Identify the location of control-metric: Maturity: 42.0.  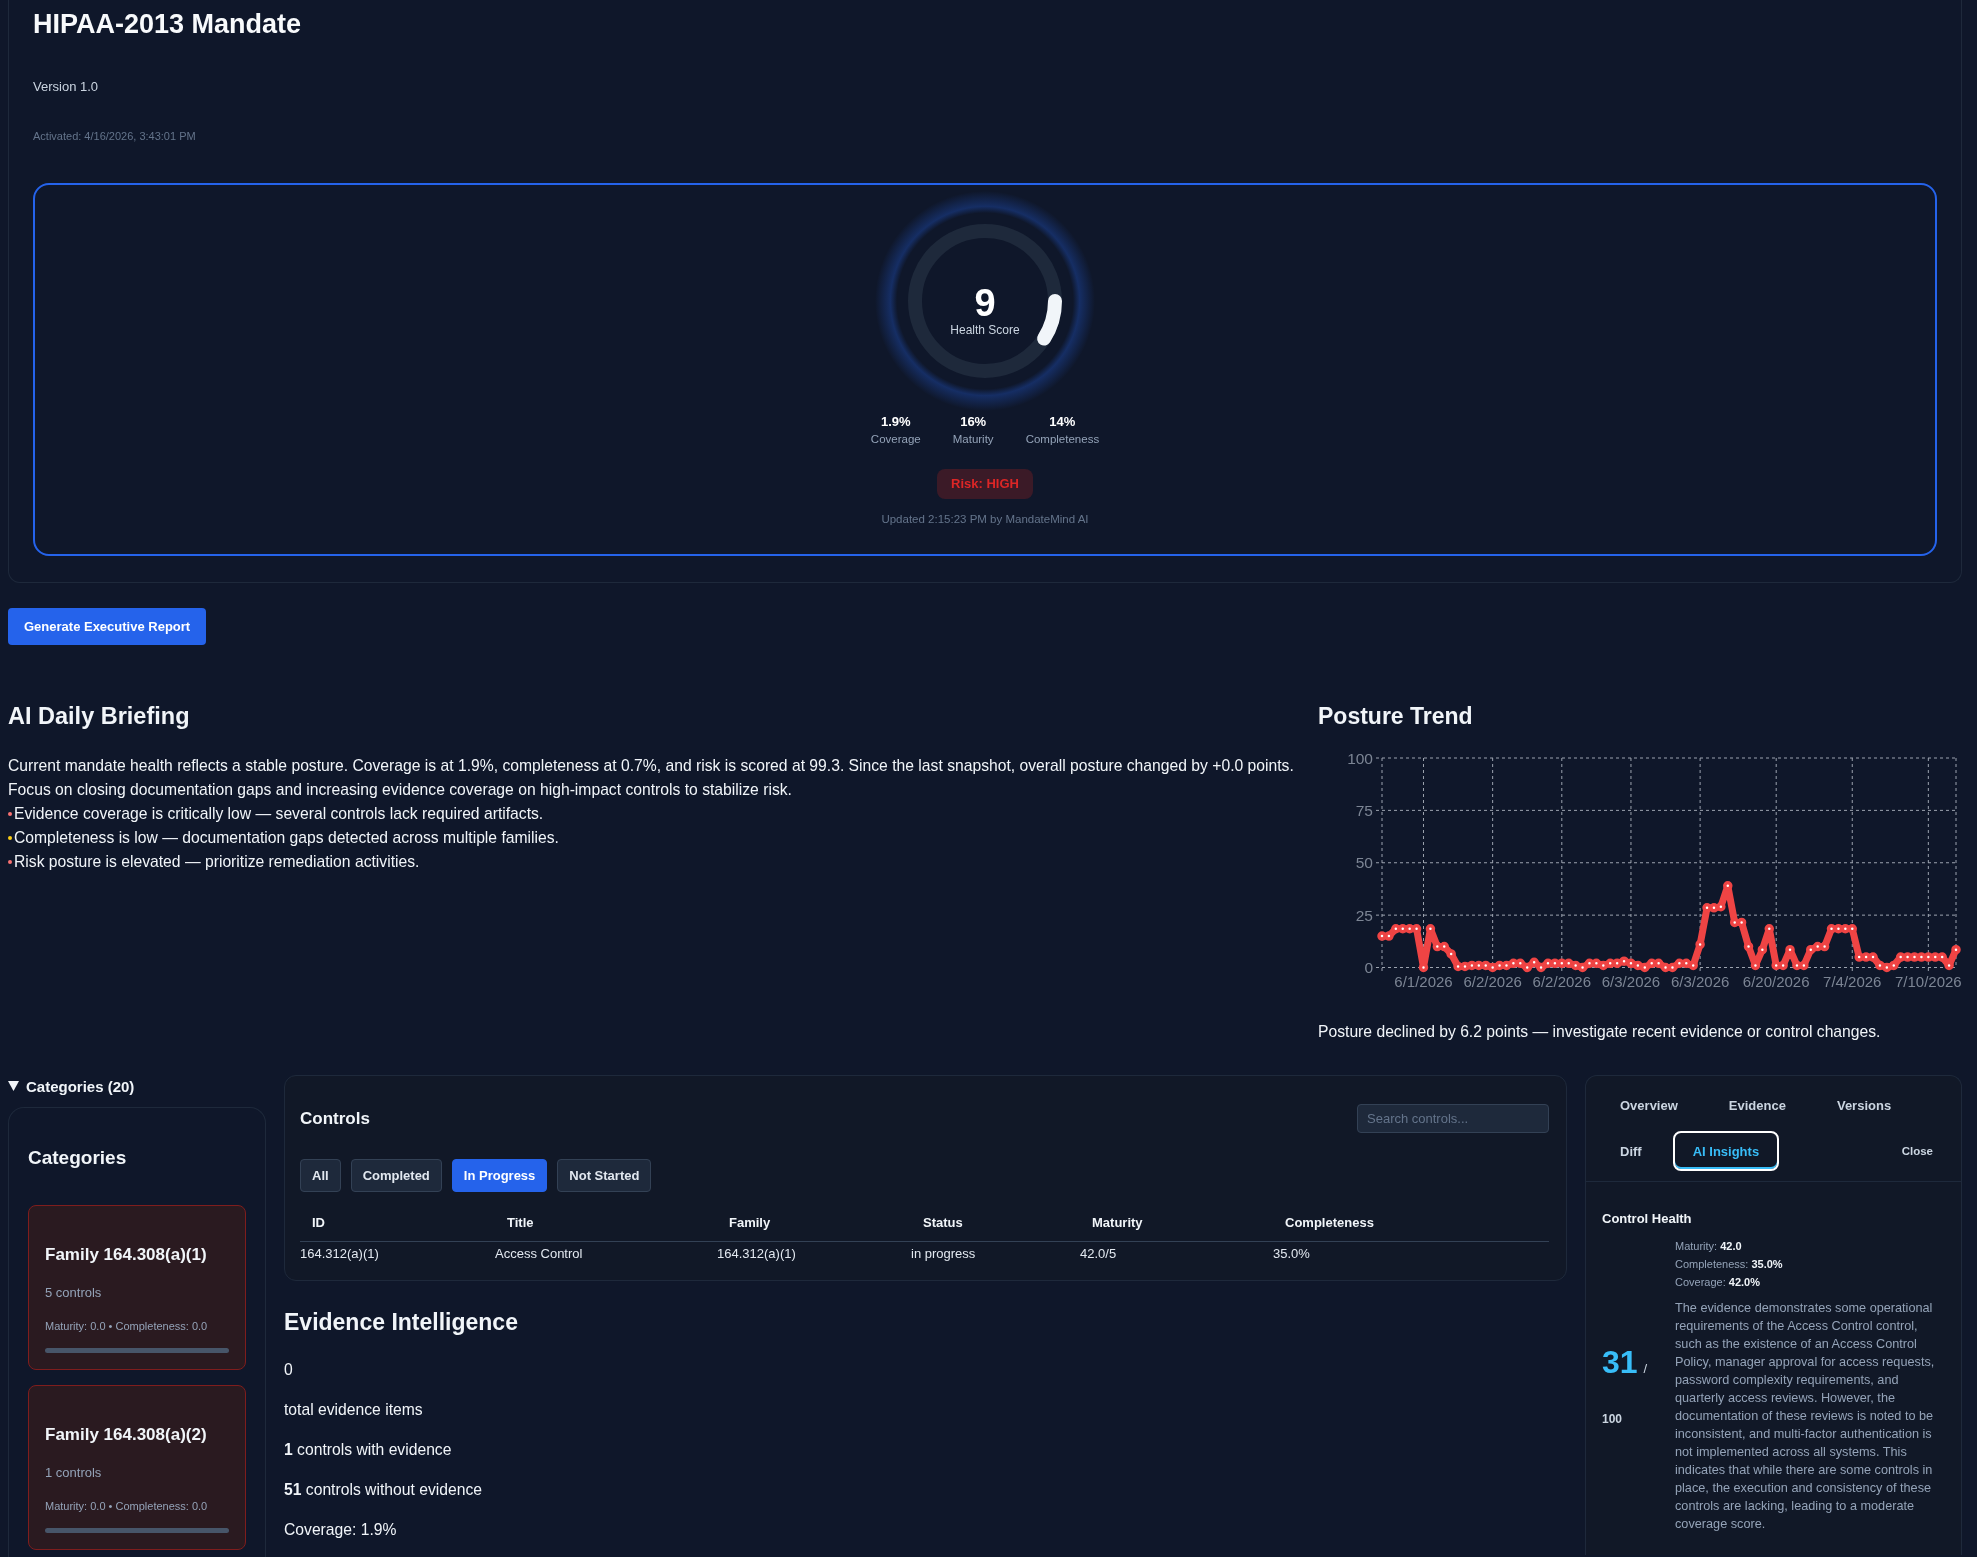
(1708, 1246).